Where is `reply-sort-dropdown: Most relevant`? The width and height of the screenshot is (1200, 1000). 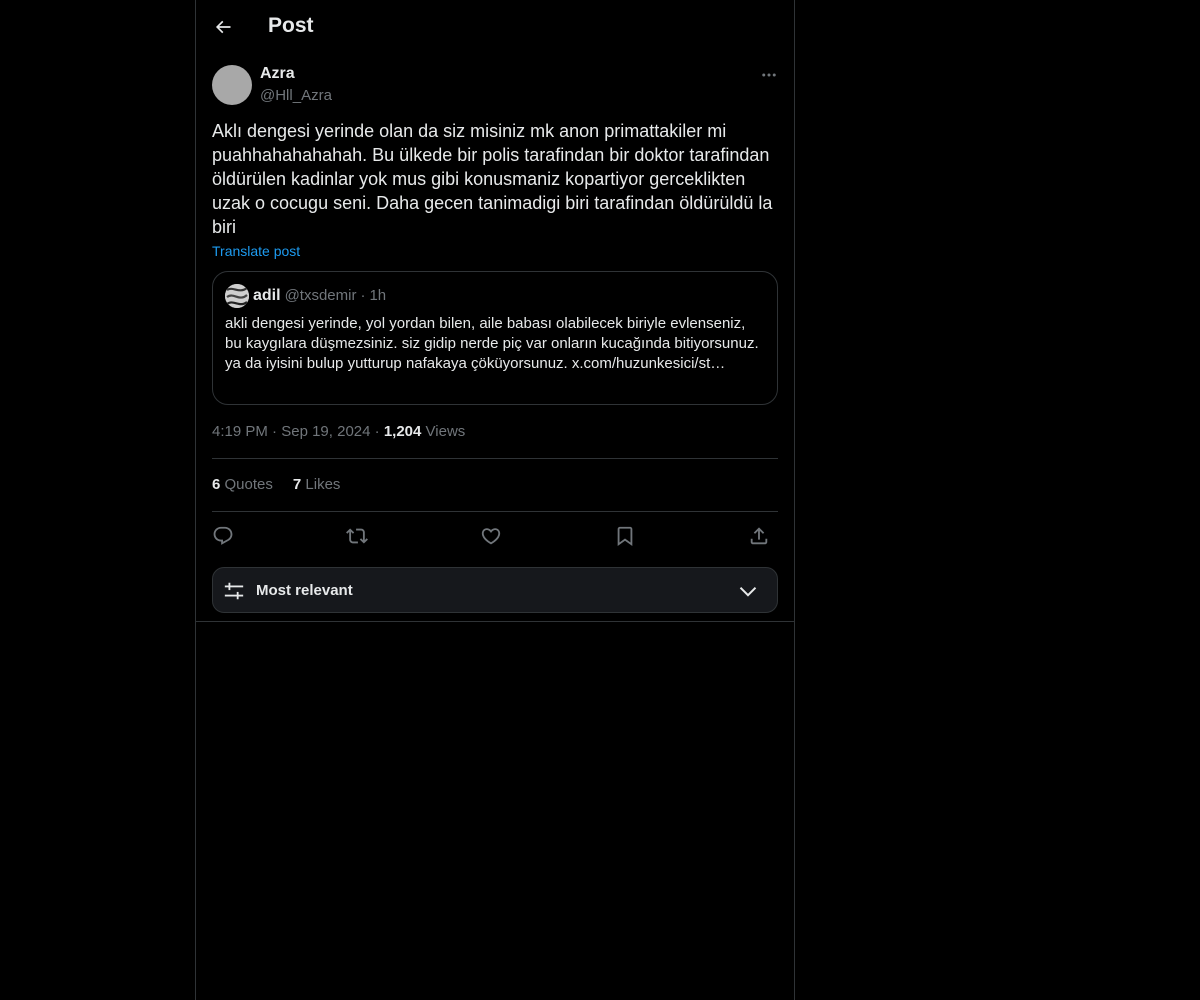
reply-sort-dropdown: Most relevant is located at coordinates (495, 590).